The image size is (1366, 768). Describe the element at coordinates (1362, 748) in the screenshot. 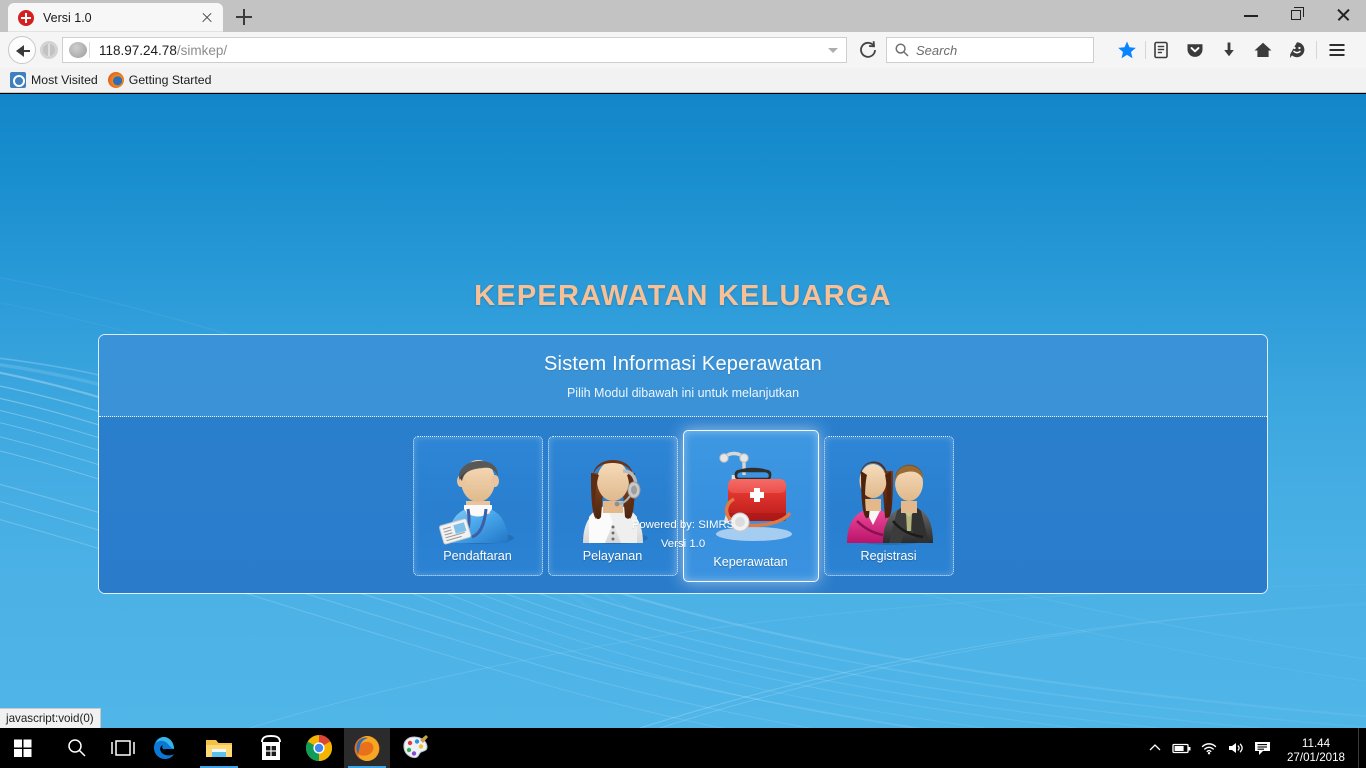

I see `show-desktop-button` at that location.